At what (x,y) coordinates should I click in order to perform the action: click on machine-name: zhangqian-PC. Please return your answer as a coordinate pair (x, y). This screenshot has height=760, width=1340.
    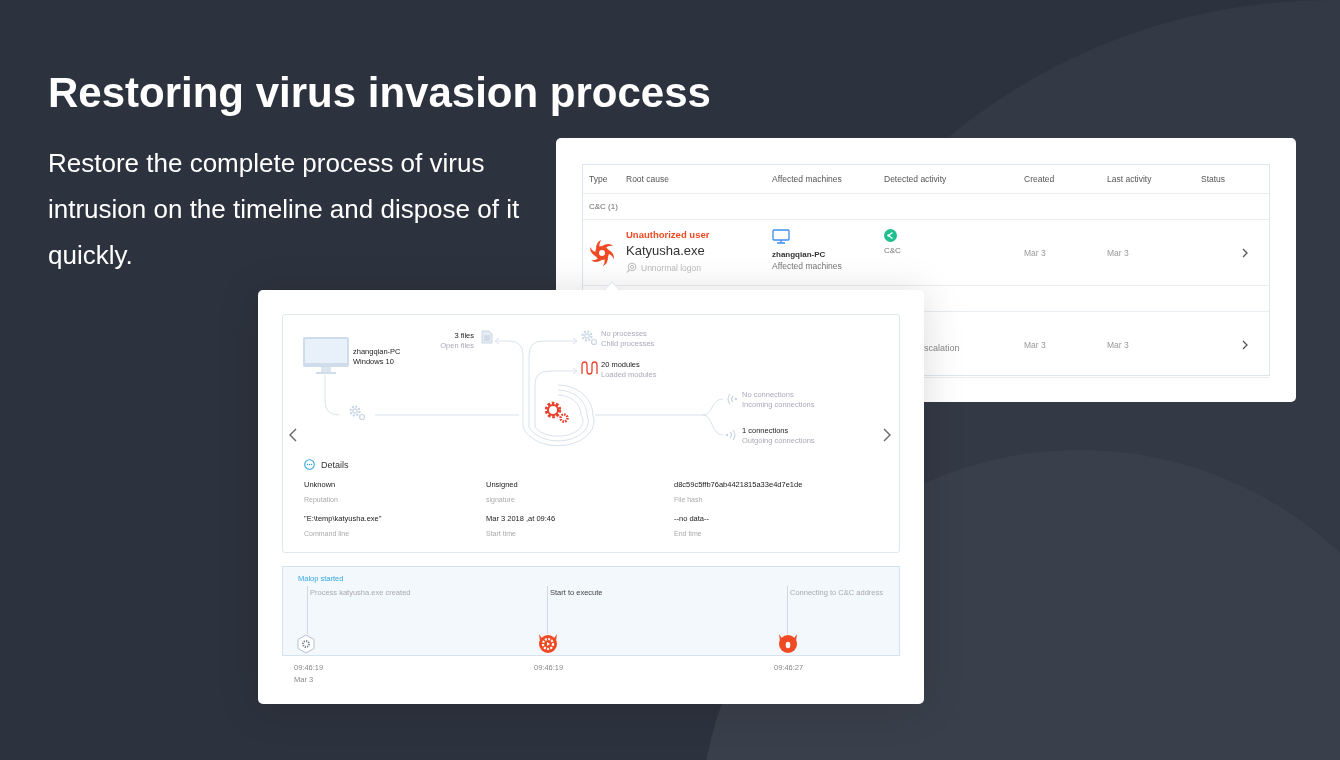
    Looking at the image, I should click on (799, 254).